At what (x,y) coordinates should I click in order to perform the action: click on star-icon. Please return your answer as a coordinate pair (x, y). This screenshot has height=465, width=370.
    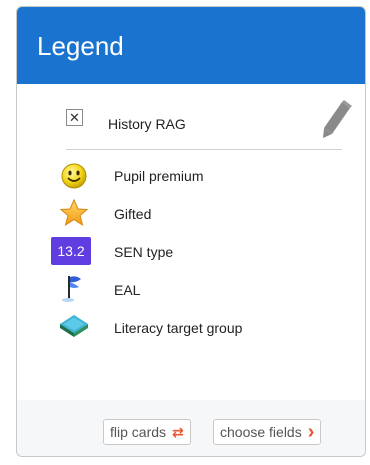
    Looking at the image, I should click on (74, 213).